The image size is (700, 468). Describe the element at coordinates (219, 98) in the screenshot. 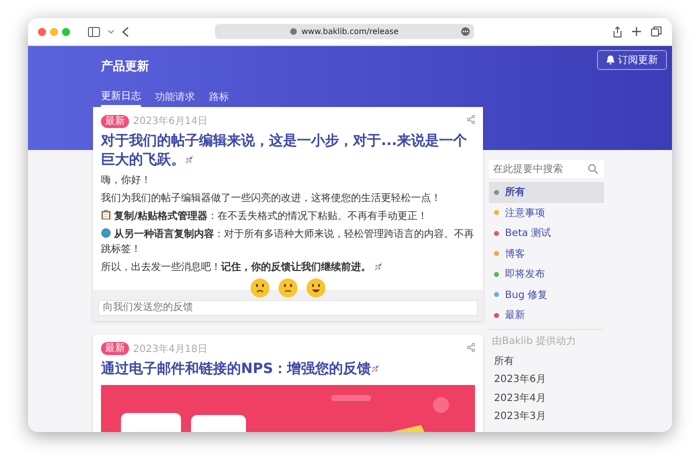

I see `tab: 路标` at that location.